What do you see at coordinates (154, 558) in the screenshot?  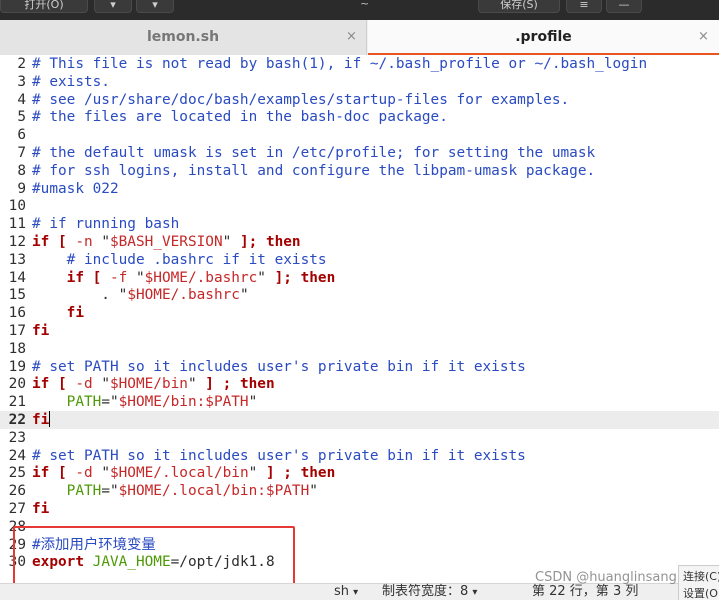 I see `annotation-highlight-box` at bounding box center [154, 558].